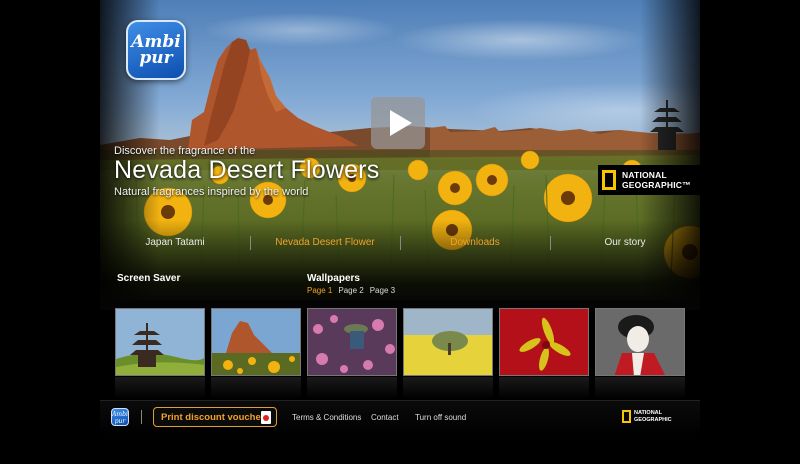 The width and height of the screenshot is (800, 464). I want to click on screensaver-thumbnail-pagoda, so click(160, 342).